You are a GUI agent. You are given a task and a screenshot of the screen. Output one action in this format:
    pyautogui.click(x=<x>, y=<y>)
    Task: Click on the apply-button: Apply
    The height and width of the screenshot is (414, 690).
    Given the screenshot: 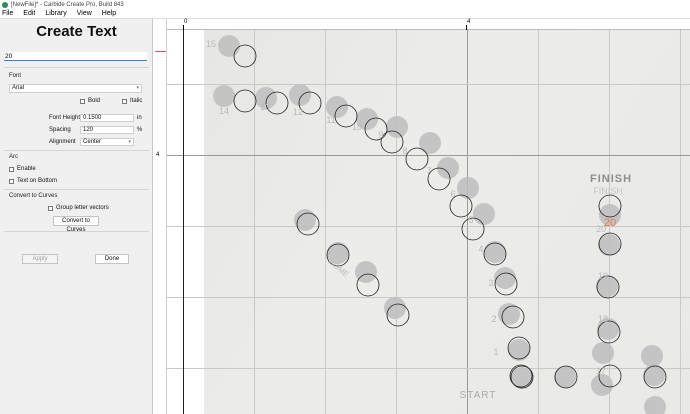 What is the action you would take?
    pyautogui.click(x=40, y=259)
    